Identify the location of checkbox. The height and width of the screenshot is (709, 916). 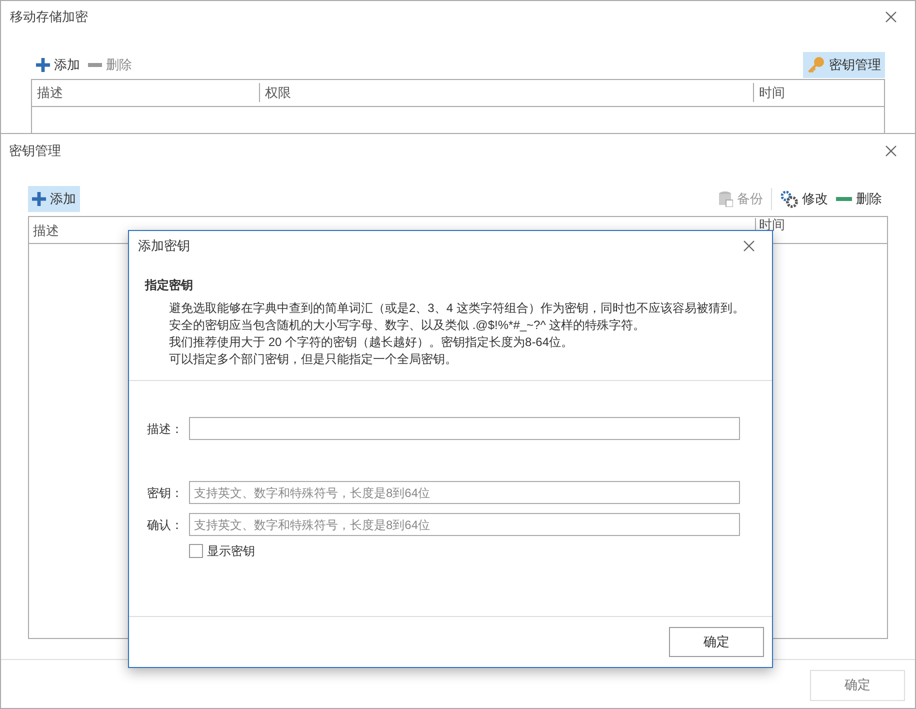
(196, 551).